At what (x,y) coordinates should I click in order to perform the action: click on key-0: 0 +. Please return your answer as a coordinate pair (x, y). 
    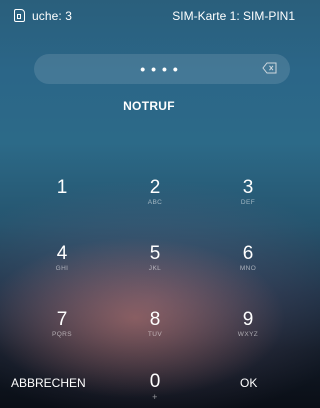
    Looking at the image, I should click on (155, 387).